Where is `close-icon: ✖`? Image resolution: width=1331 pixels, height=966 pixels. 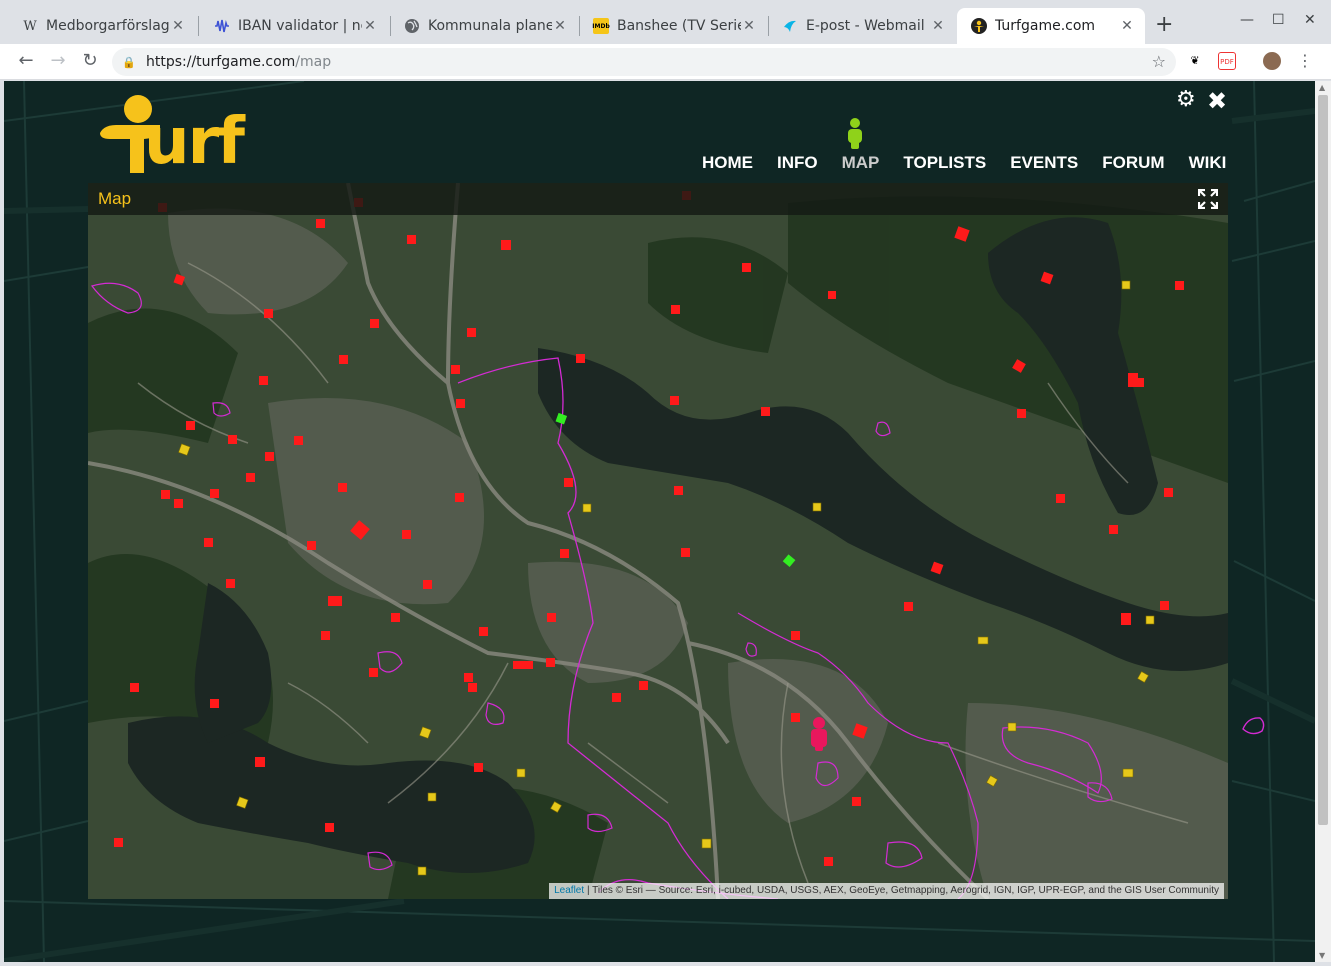 close-icon: ✖ is located at coordinates (1217, 101).